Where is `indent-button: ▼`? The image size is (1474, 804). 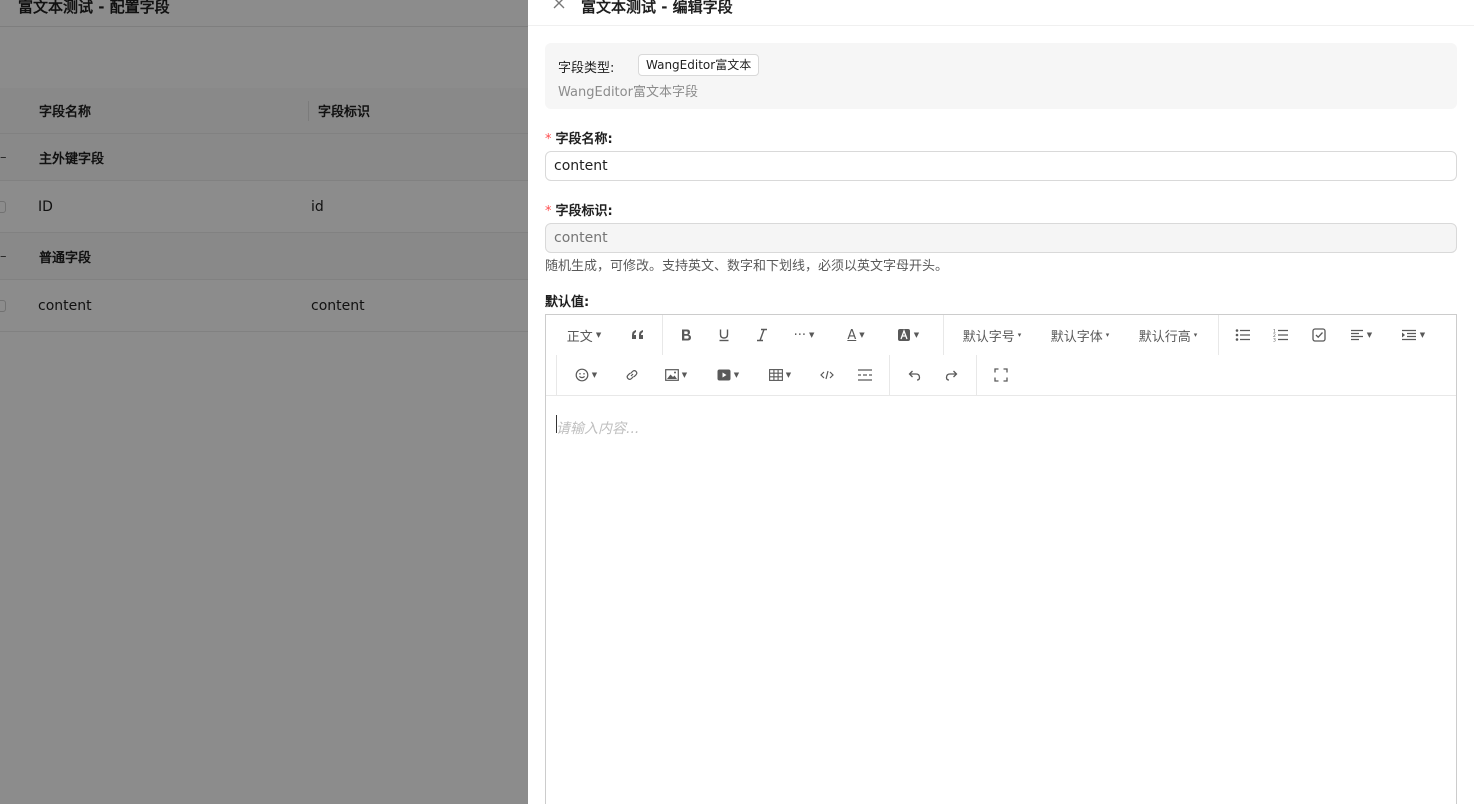 indent-button: ▼ is located at coordinates (1413, 335).